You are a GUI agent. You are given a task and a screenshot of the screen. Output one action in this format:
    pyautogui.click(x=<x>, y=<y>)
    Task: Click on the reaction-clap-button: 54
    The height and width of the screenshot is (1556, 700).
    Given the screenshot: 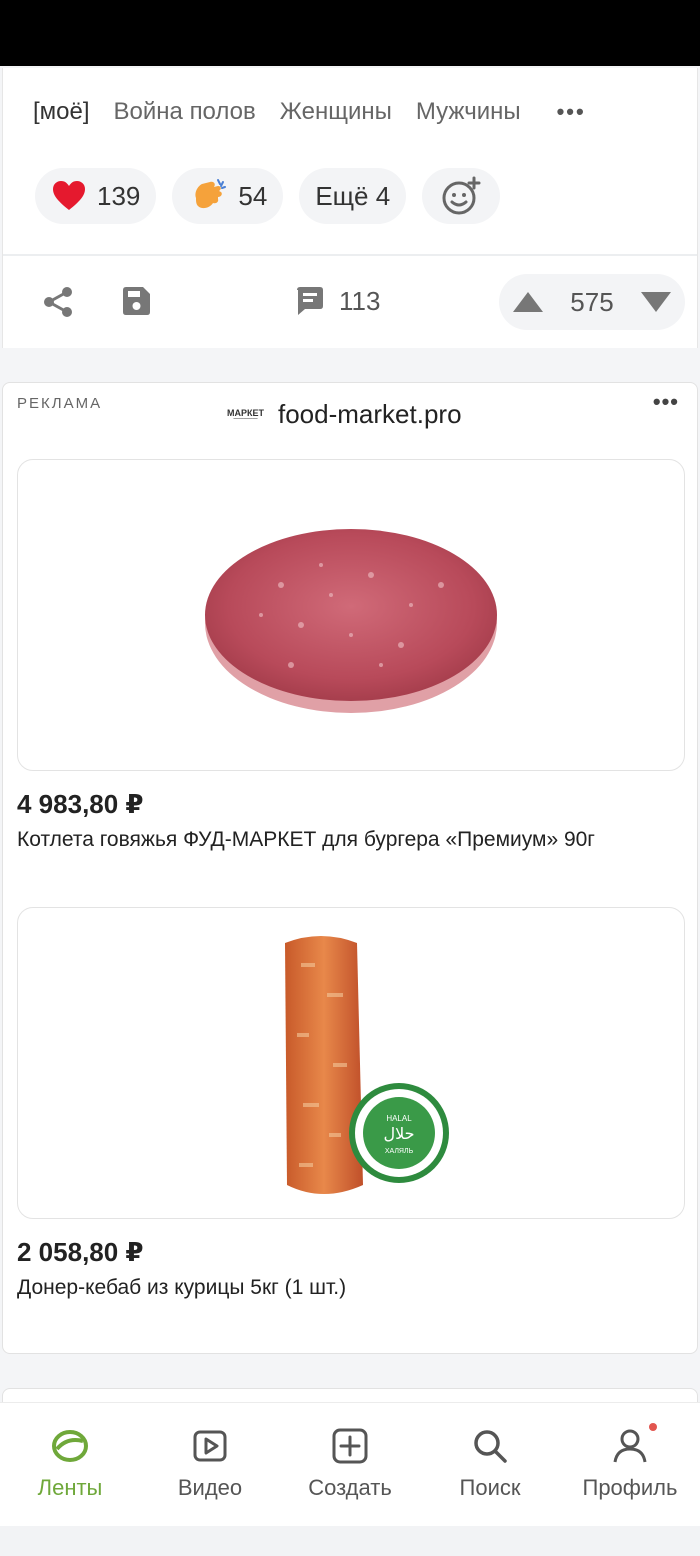 What is the action you would take?
    pyautogui.click(x=228, y=196)
    